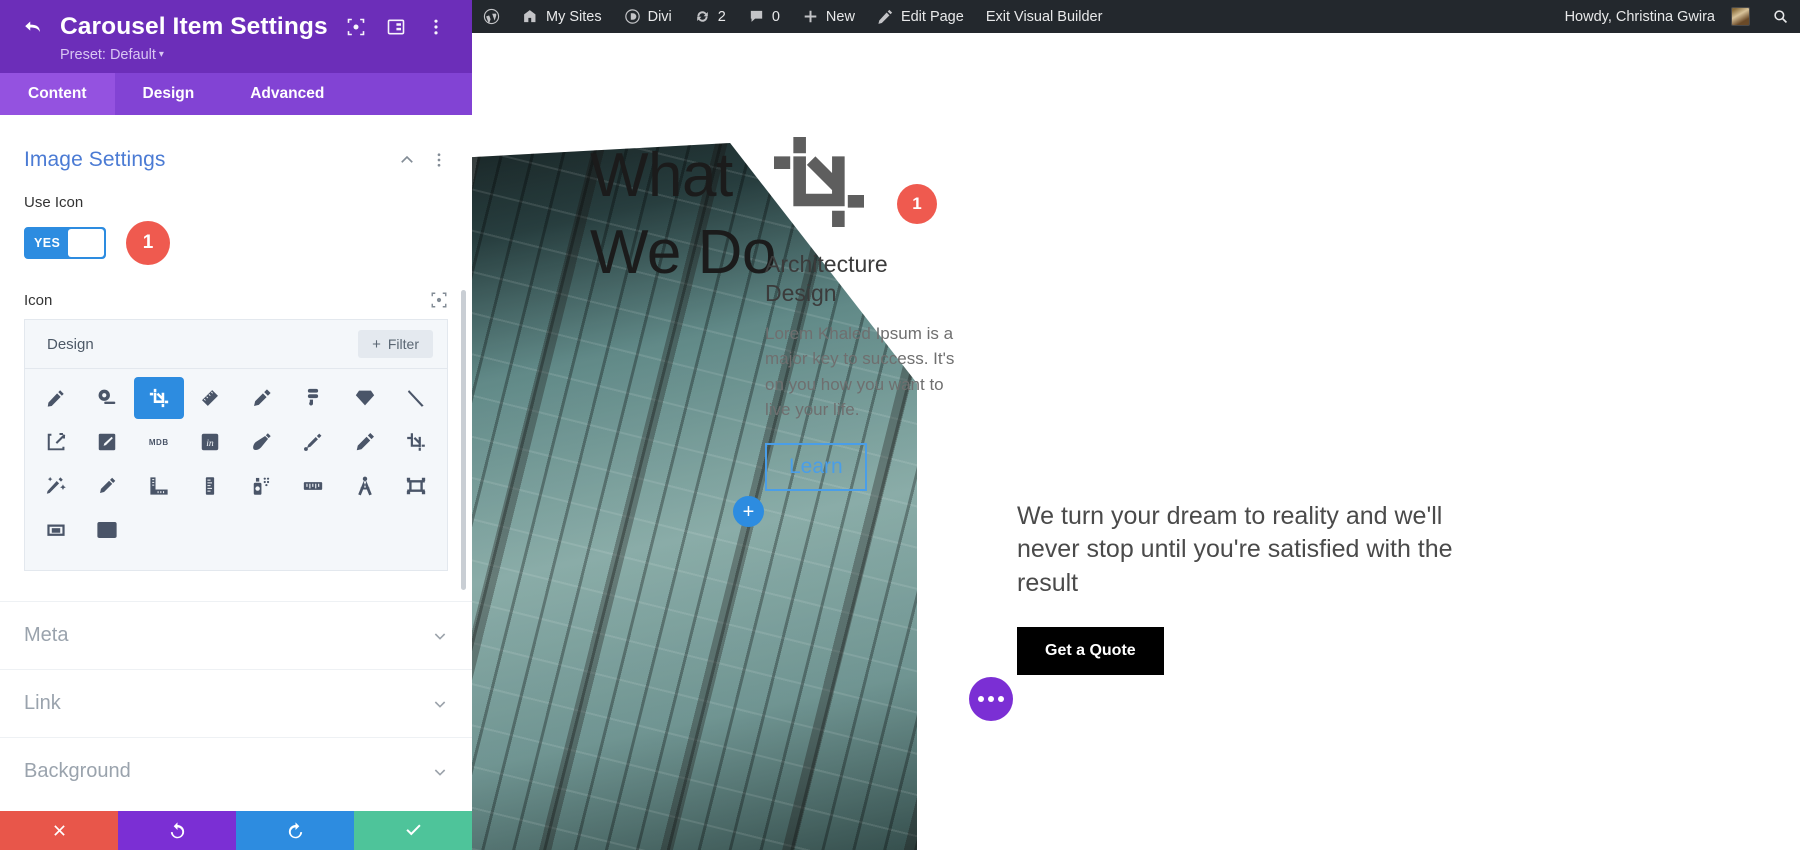 The width and height of the screenshot is (1800, 850). Describe the element at coordinates (42, 703) in the screenshot. I see `accordion-link-label: Link` at that location.